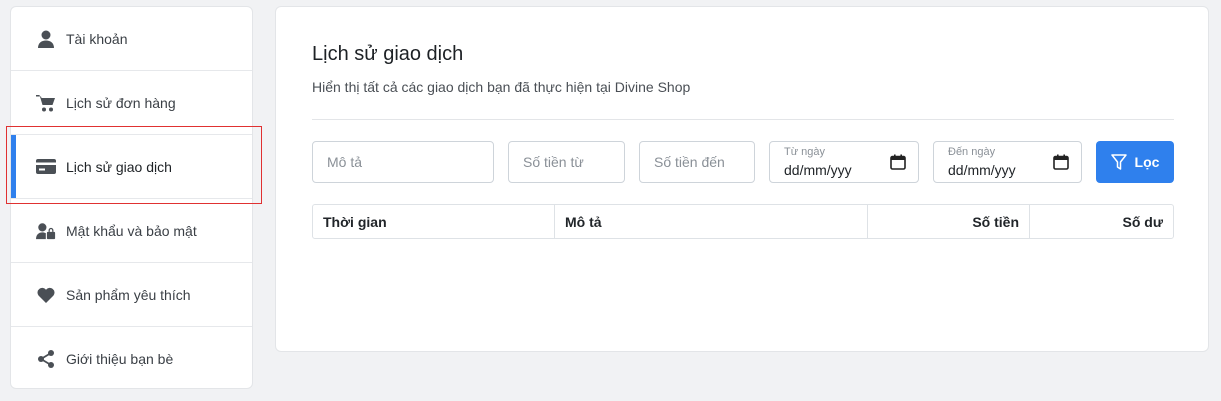 This screenshot has height=401, width=1221. I want to click on sidebar-item-transaction-history: Lịch sử giao dịch, so click(131, 167).